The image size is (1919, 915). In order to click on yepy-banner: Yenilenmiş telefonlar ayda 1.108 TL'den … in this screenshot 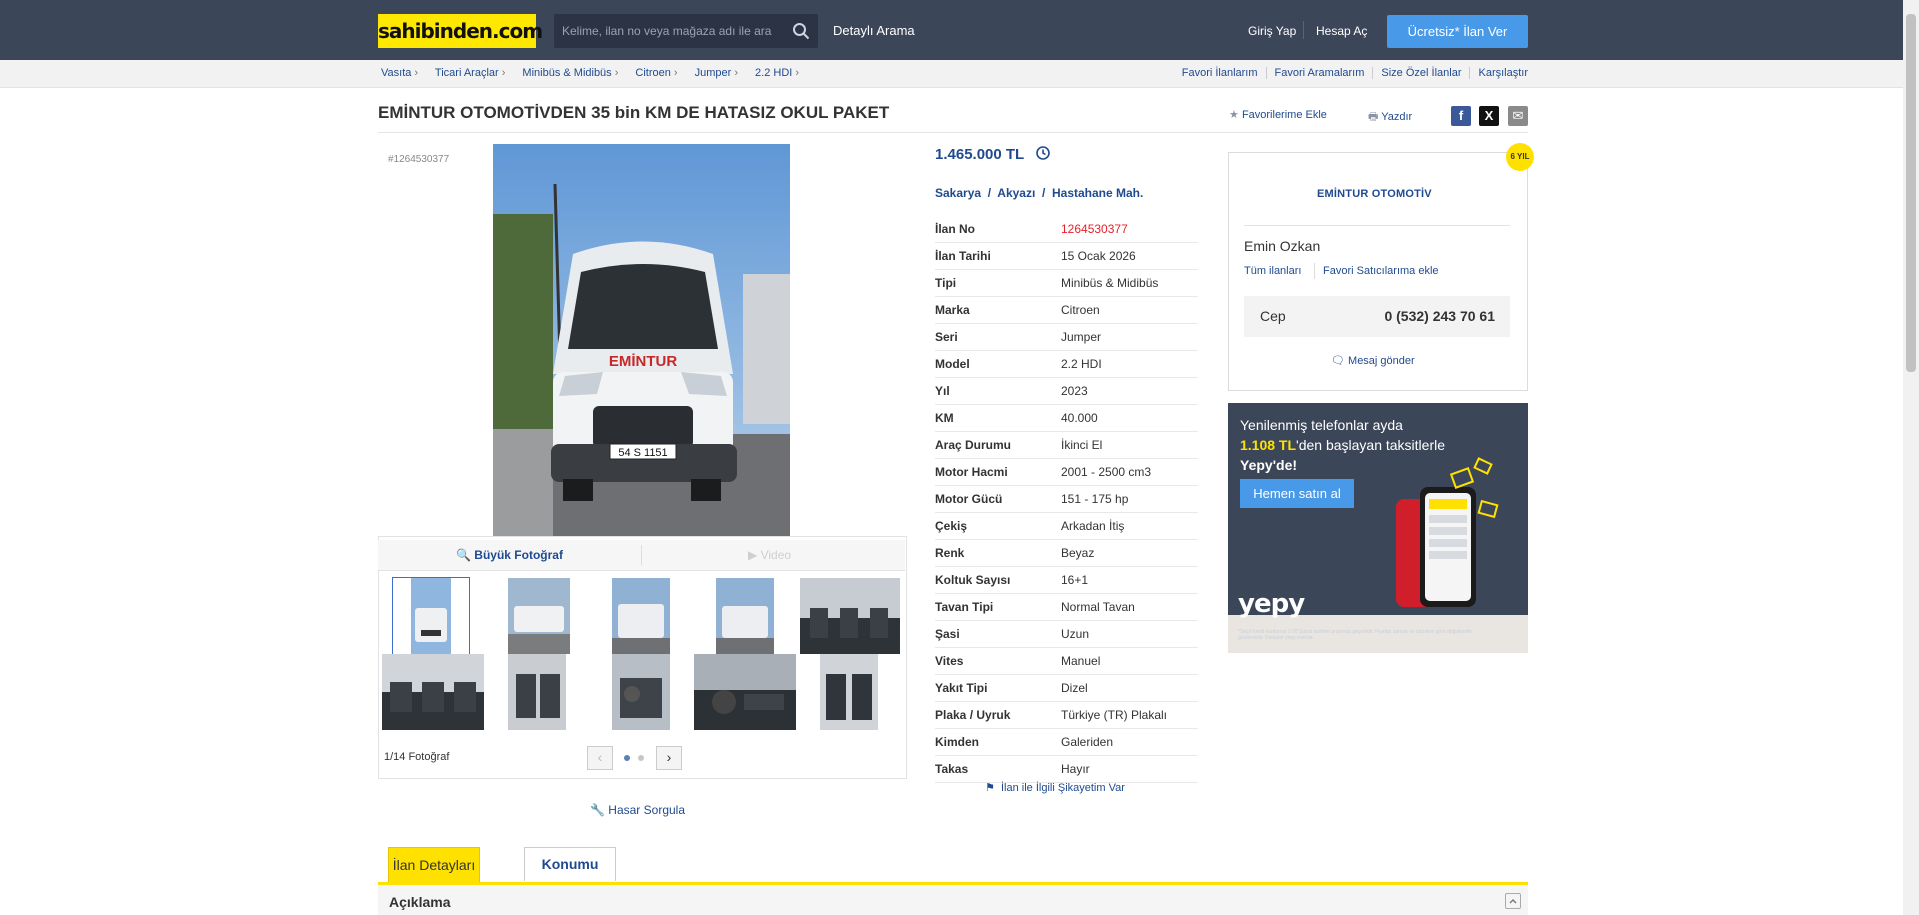, I will do `click(1378, 528)`.